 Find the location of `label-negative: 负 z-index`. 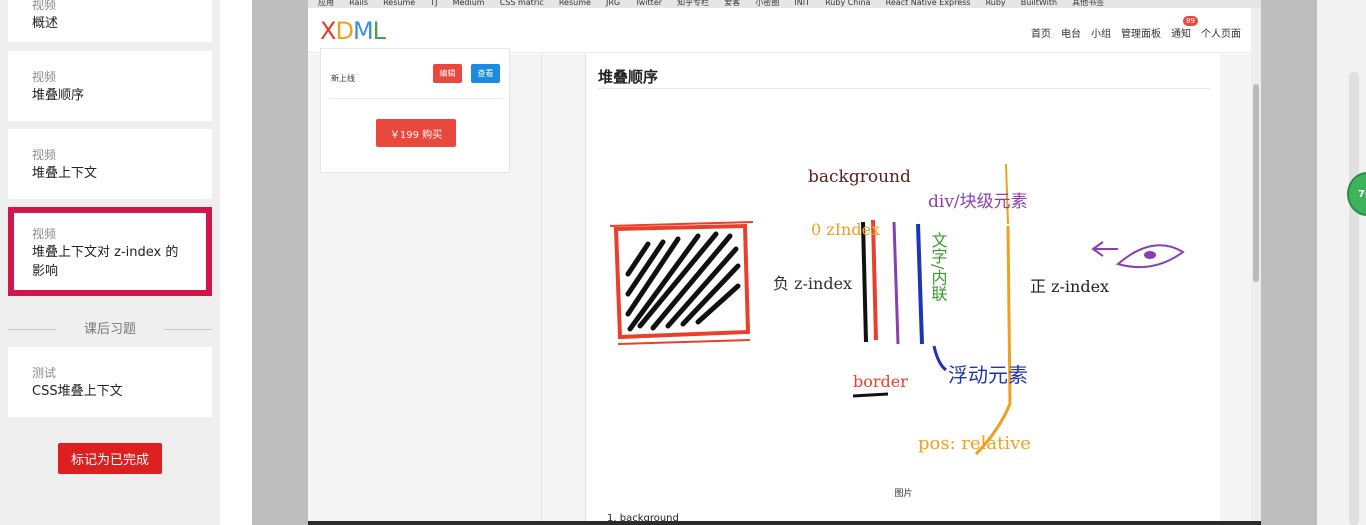

label-negative: 负 z-index is located at coordinates (812, 283).